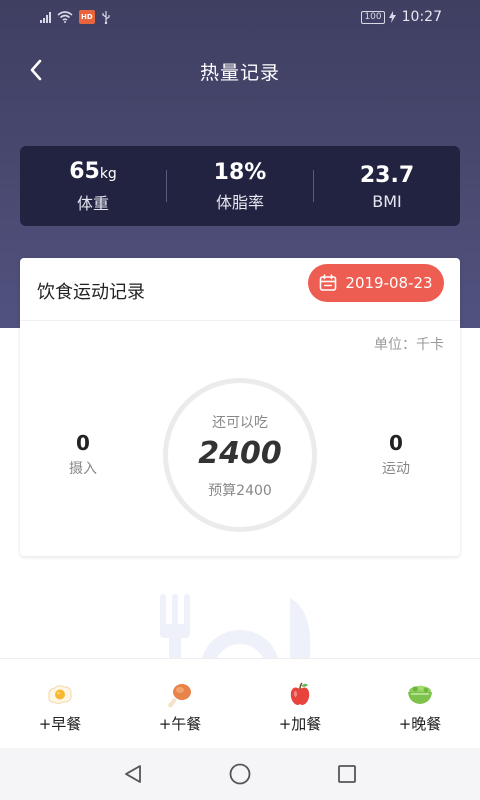 The height and width of the screenshot is (800, 480). I want to click on date-picker-button: 2019-08-23, so click(376, 283).